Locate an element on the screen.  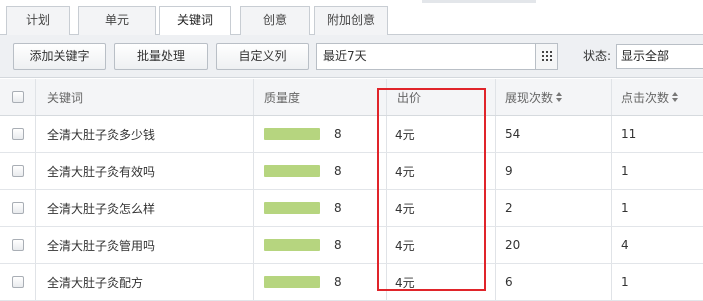
keyword-cell: 全清大肚子灸多少钱 is located at coordinates (101, 134).